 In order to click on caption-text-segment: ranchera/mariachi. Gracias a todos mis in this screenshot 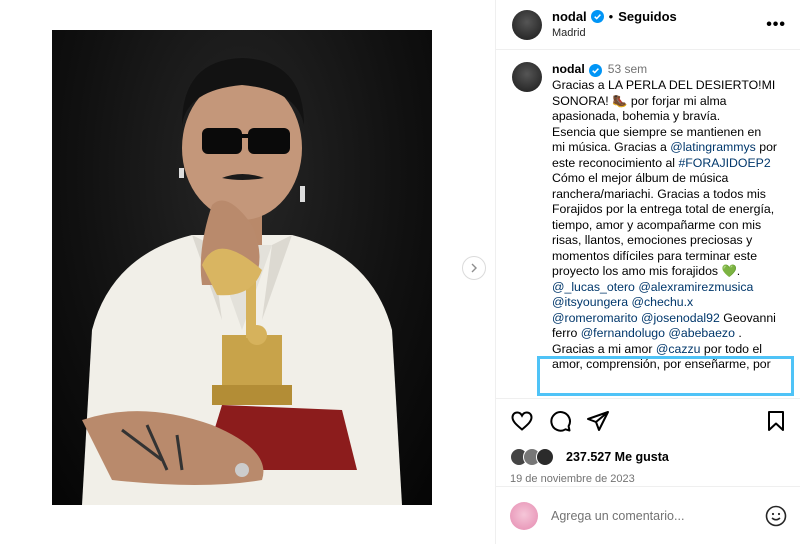, I will do `click(659, 193)`.